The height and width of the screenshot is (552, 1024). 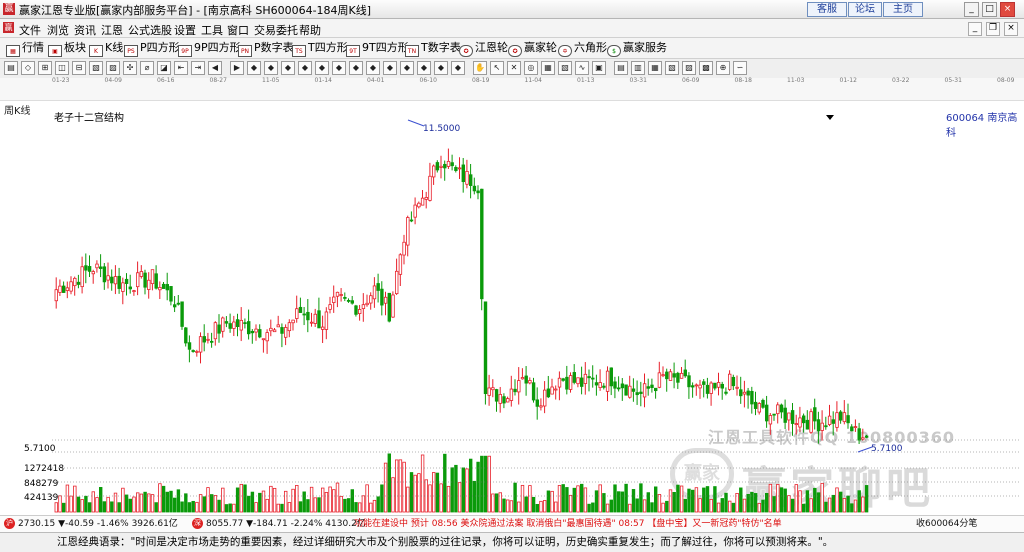 I want to click on menu-trading: 交易委托, so click(x=276, y=30).